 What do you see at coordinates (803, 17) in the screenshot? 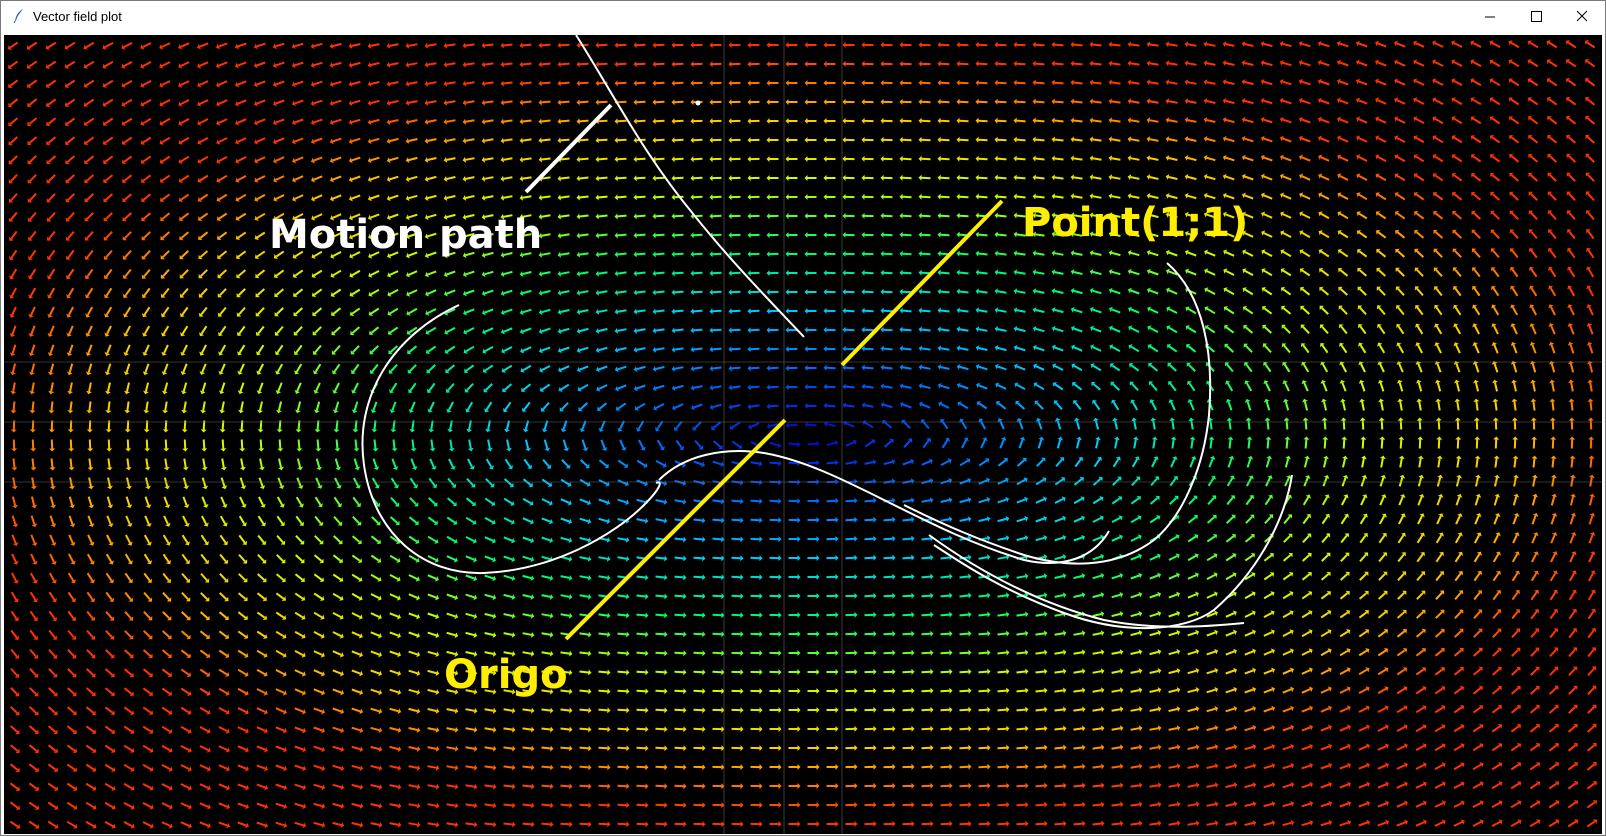
I see `title-bar: Vector field plot` at bounding box center [803, 17].